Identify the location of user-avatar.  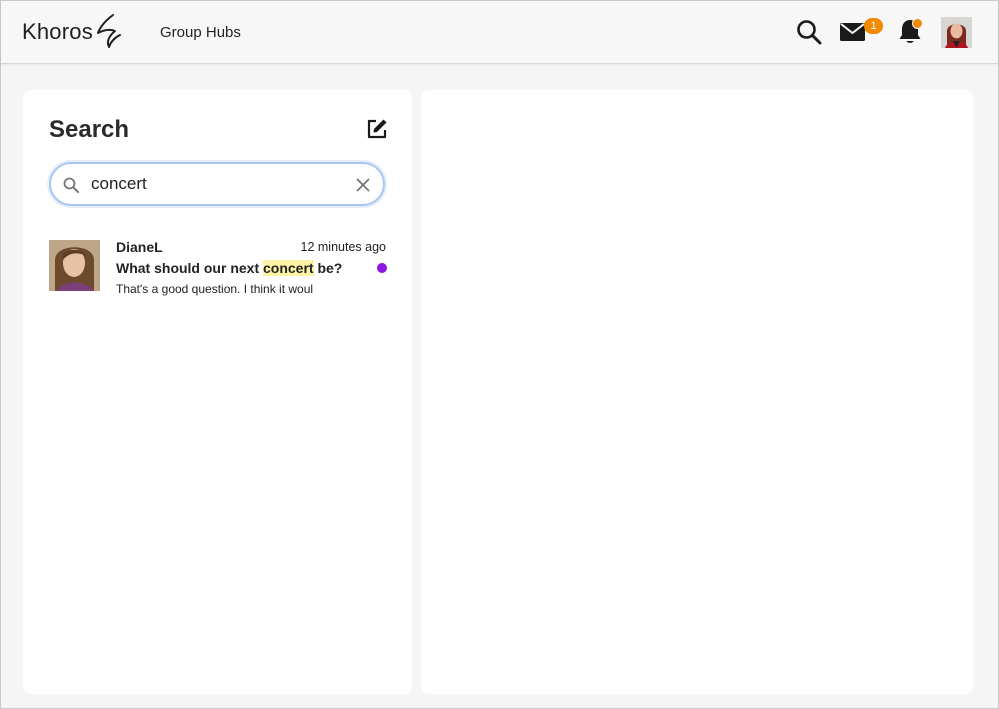
(956, 32).